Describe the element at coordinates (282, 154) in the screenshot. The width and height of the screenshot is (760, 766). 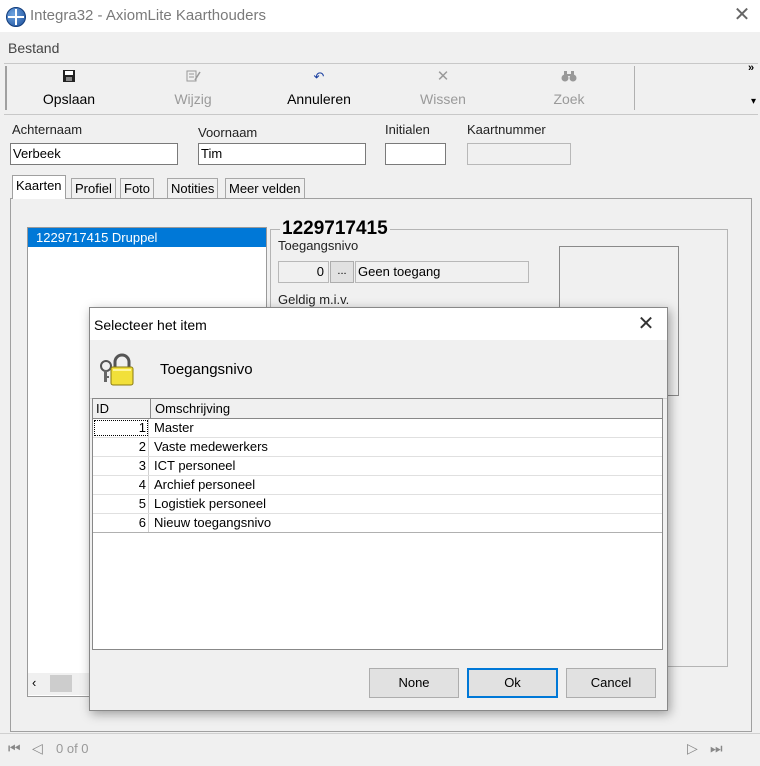
I see `voornaam-field: Tim` at that location.